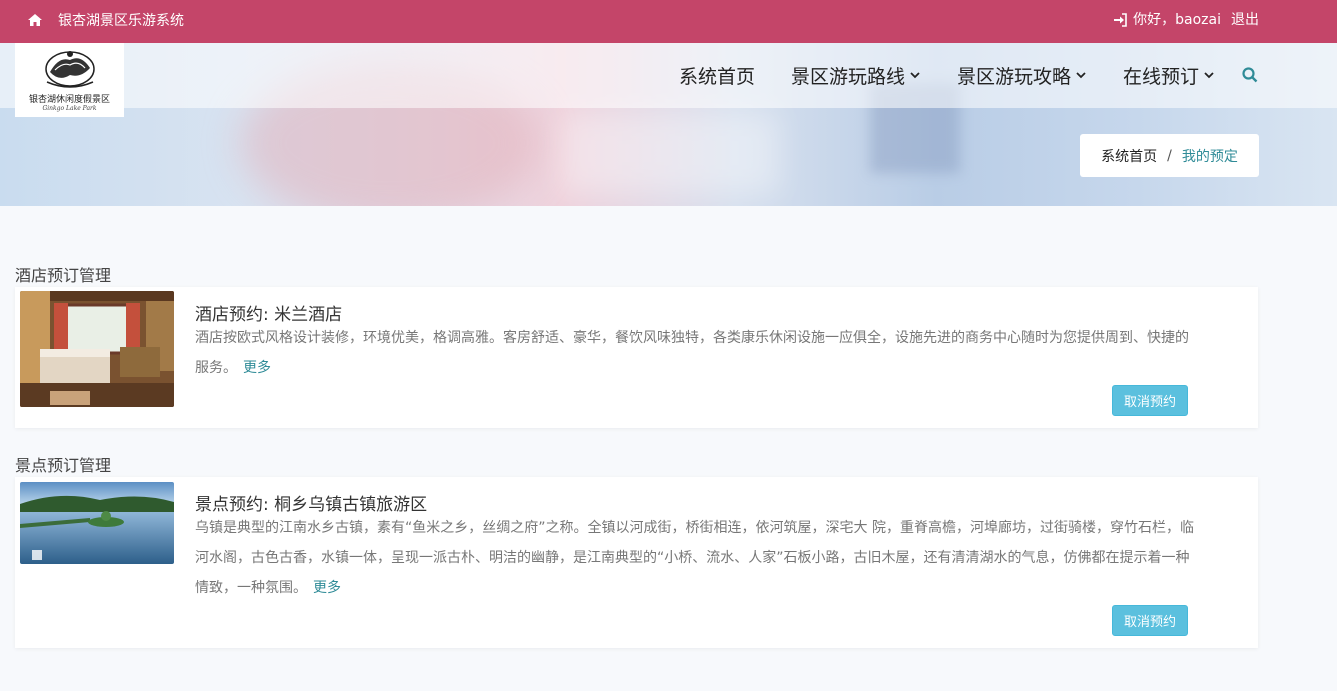 This screenshot has width=1337, height=691. I want to click on main-nav: 系统首页 景区游玩路线 景区游玩攻略 在线预订, so click(969, 75).